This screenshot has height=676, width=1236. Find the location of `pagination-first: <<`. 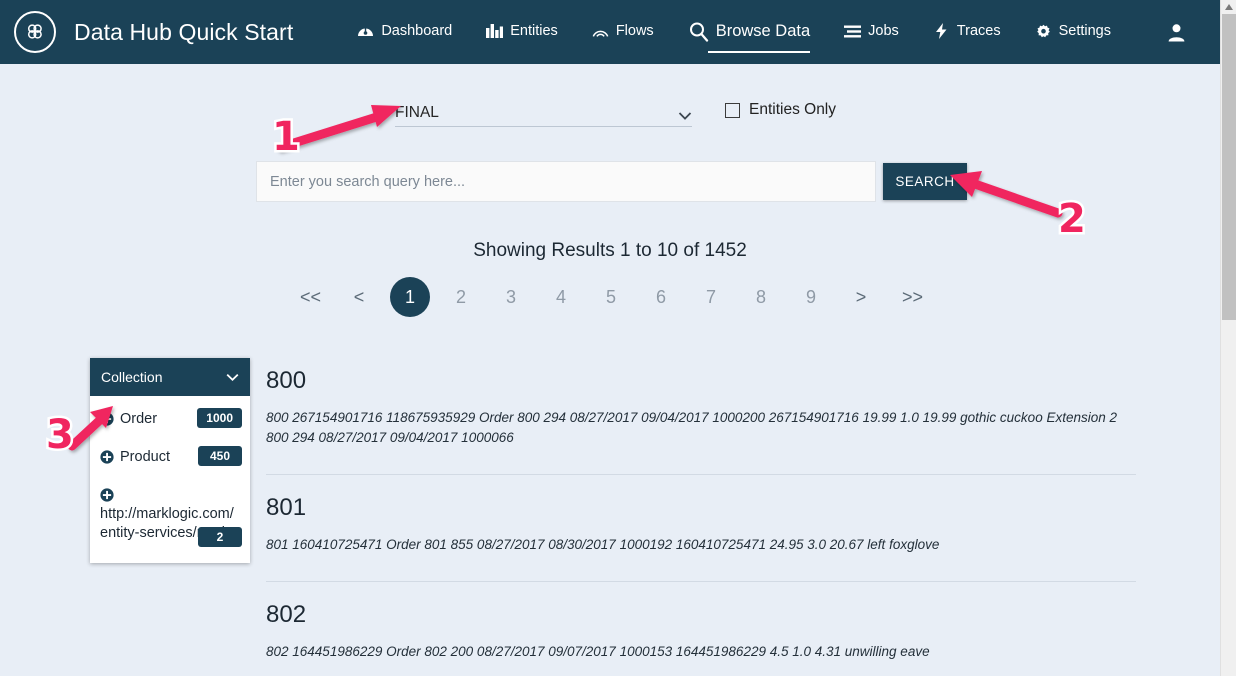

pagination-first: << is located at coordinates (310, 297).